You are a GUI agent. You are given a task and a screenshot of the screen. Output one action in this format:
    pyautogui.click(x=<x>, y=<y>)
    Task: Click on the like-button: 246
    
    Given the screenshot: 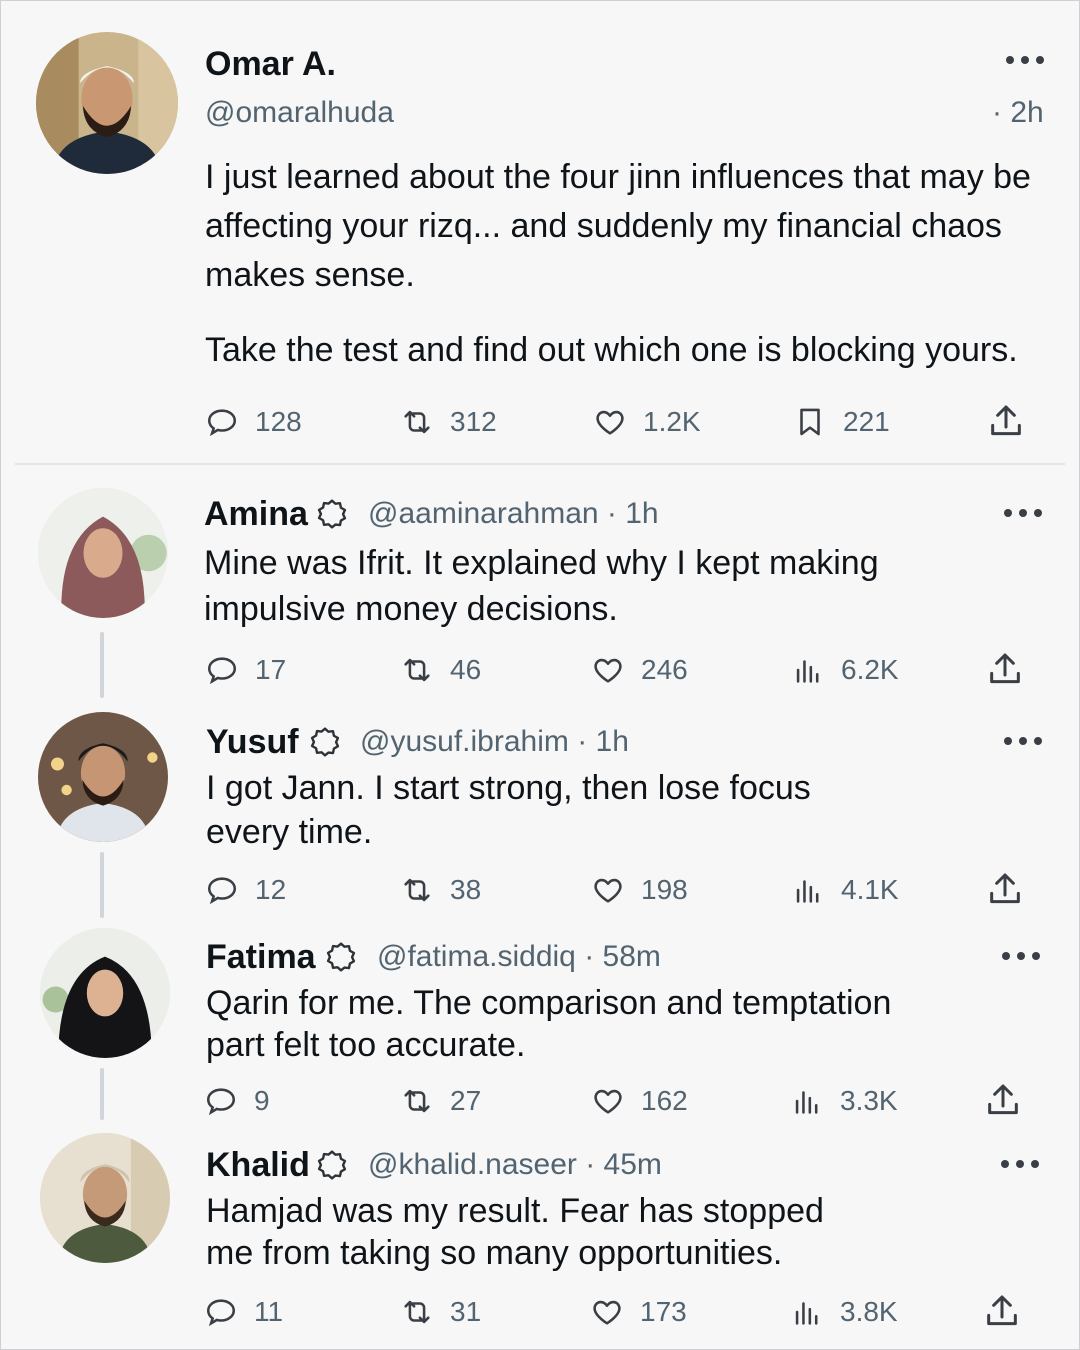 What is the action you would take?
    pyautogui.click(x=639, y=670)
    